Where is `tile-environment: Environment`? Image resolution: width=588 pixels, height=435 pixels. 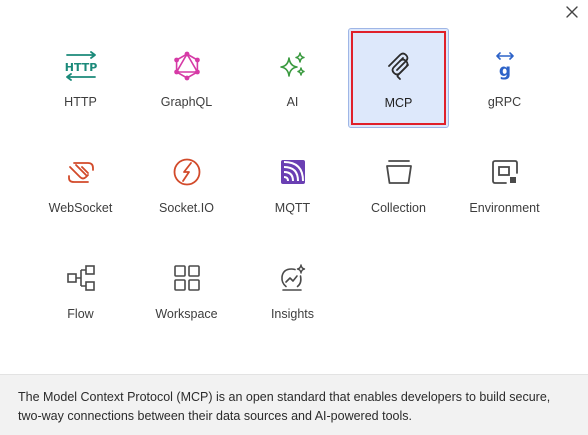
tile-environment: Environment is located at coordinates (504, 184).